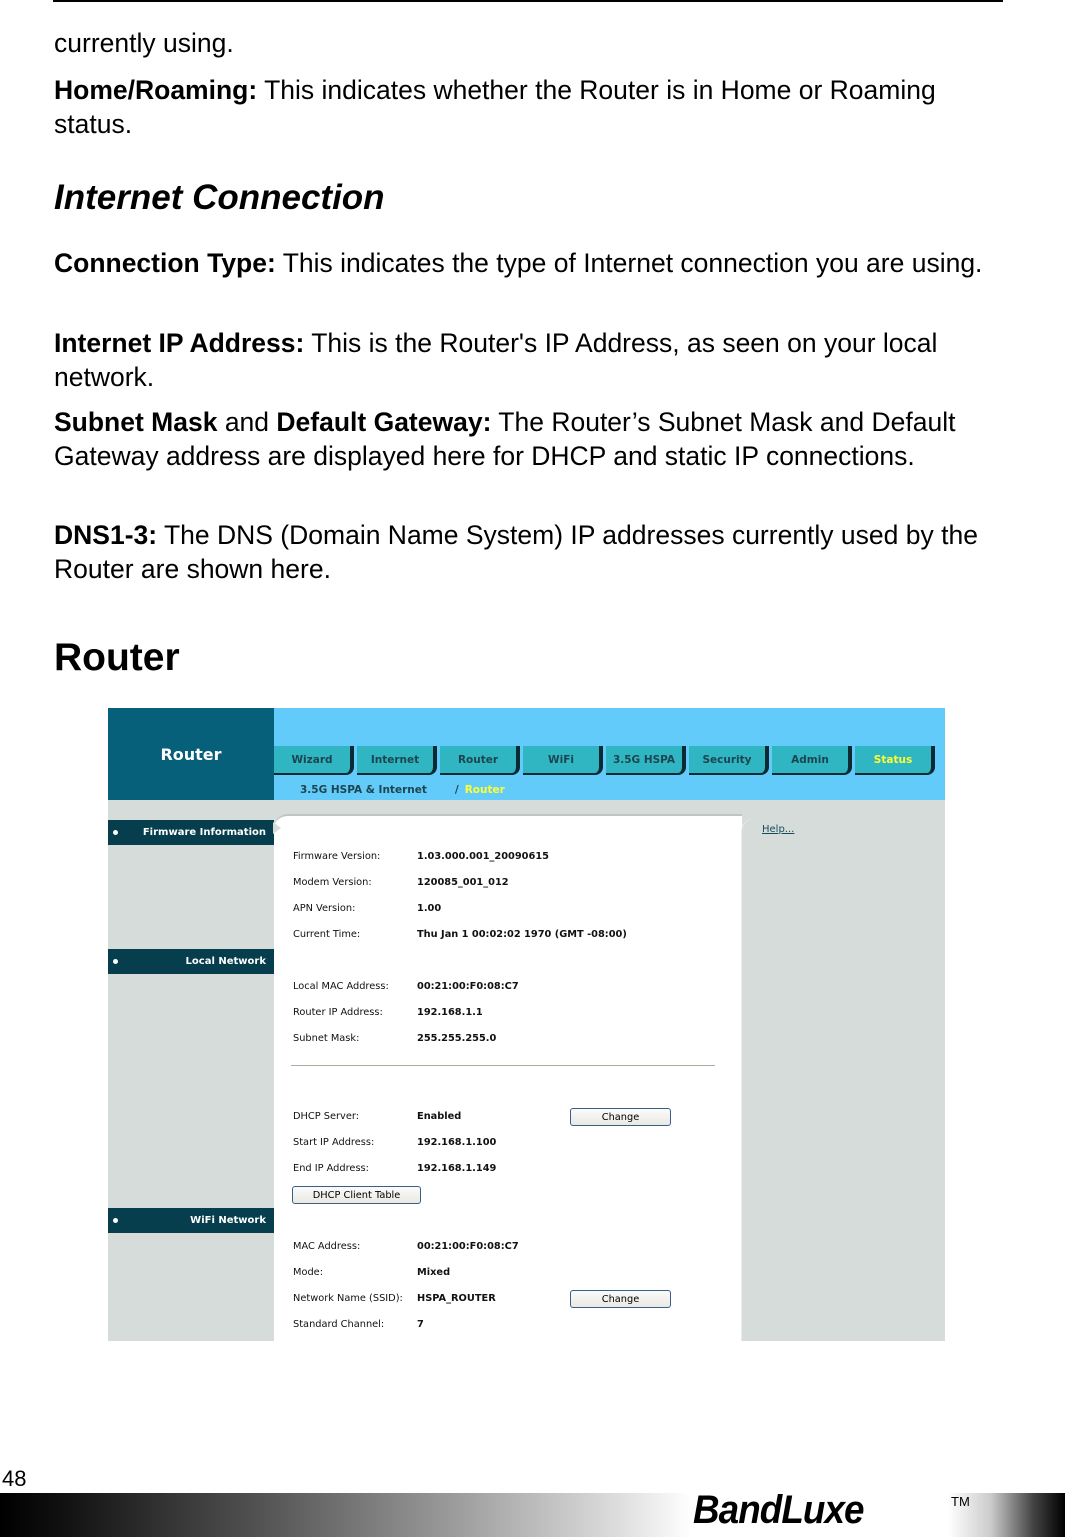 The width and height of the screenshot is (1065, 1537). What do you see at coordinates (225, 961) in the screenshot?
I see `section-label: Local Network` at bounding box center [225, 961].